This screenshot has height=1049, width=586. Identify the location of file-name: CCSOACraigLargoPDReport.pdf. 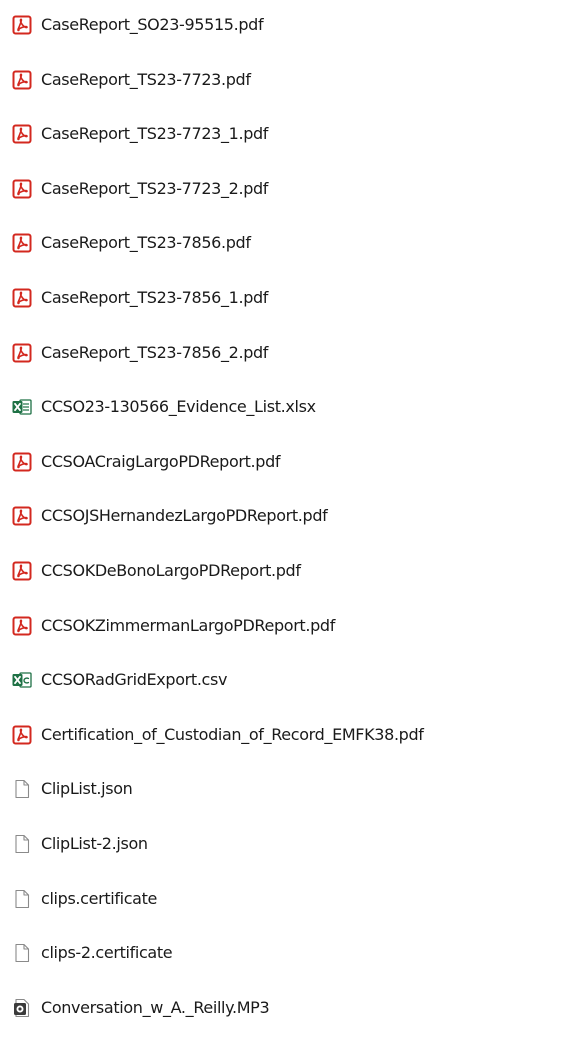
(161, 461).